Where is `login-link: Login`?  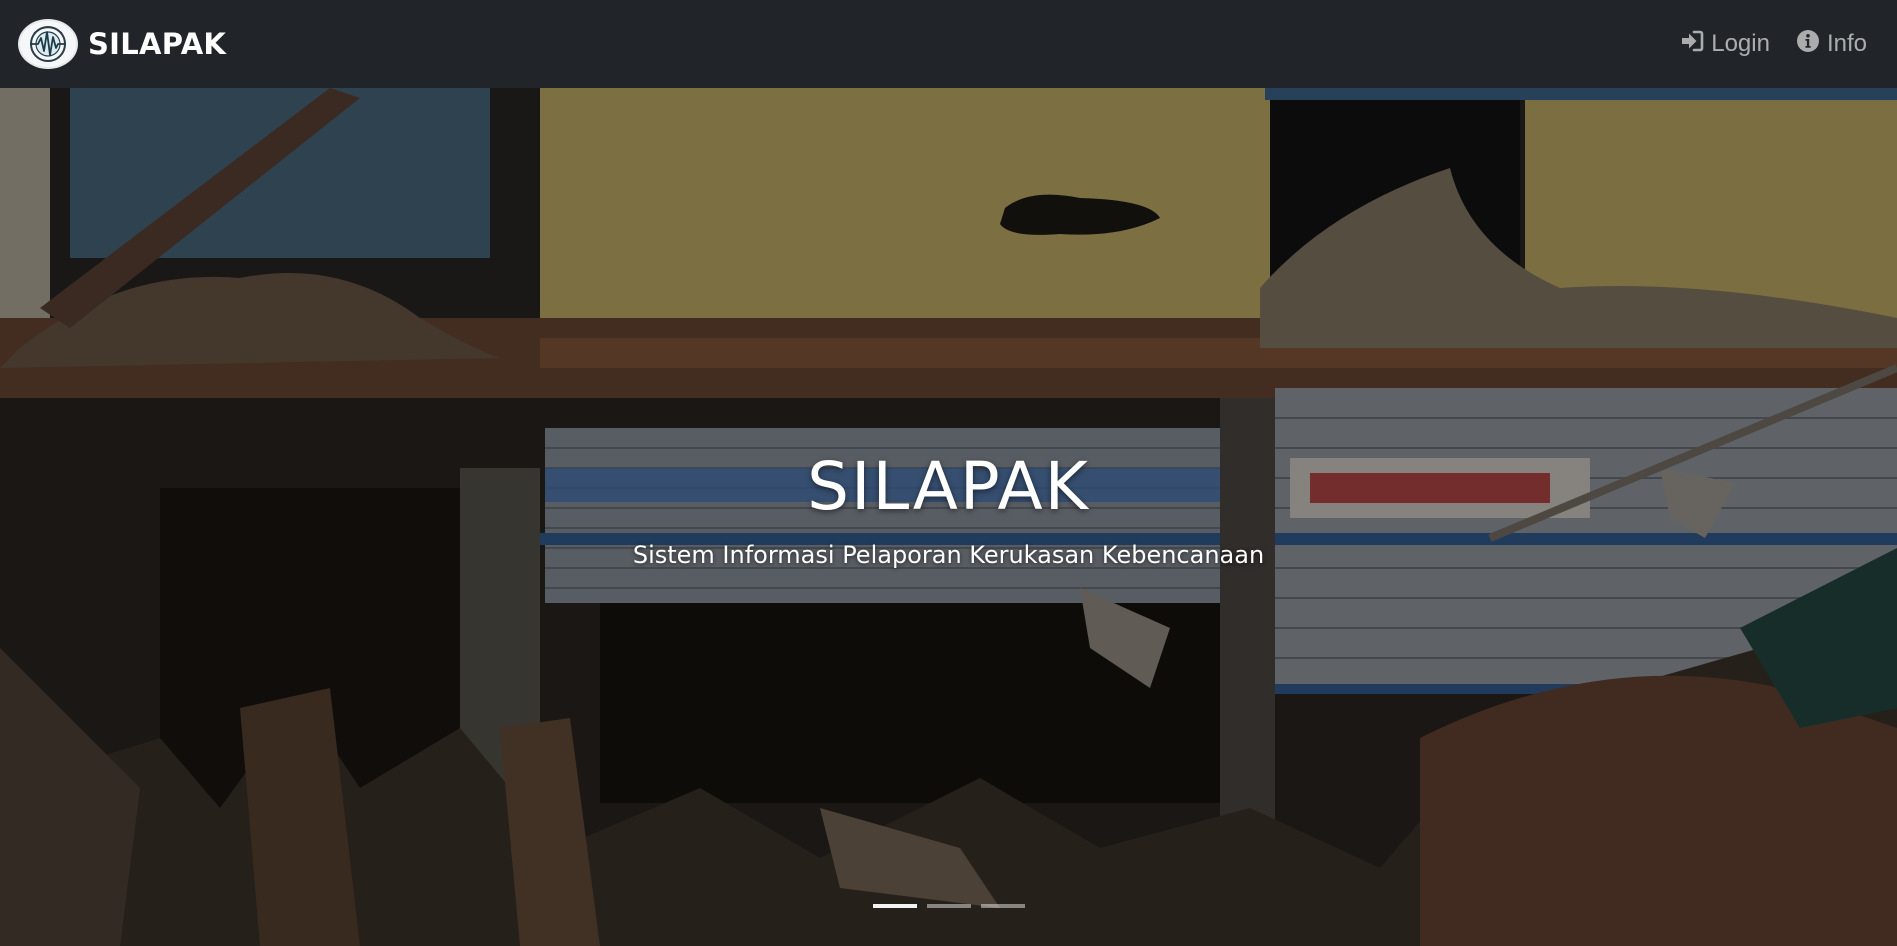 login-link: Login is located at coordinates (1725, 44).